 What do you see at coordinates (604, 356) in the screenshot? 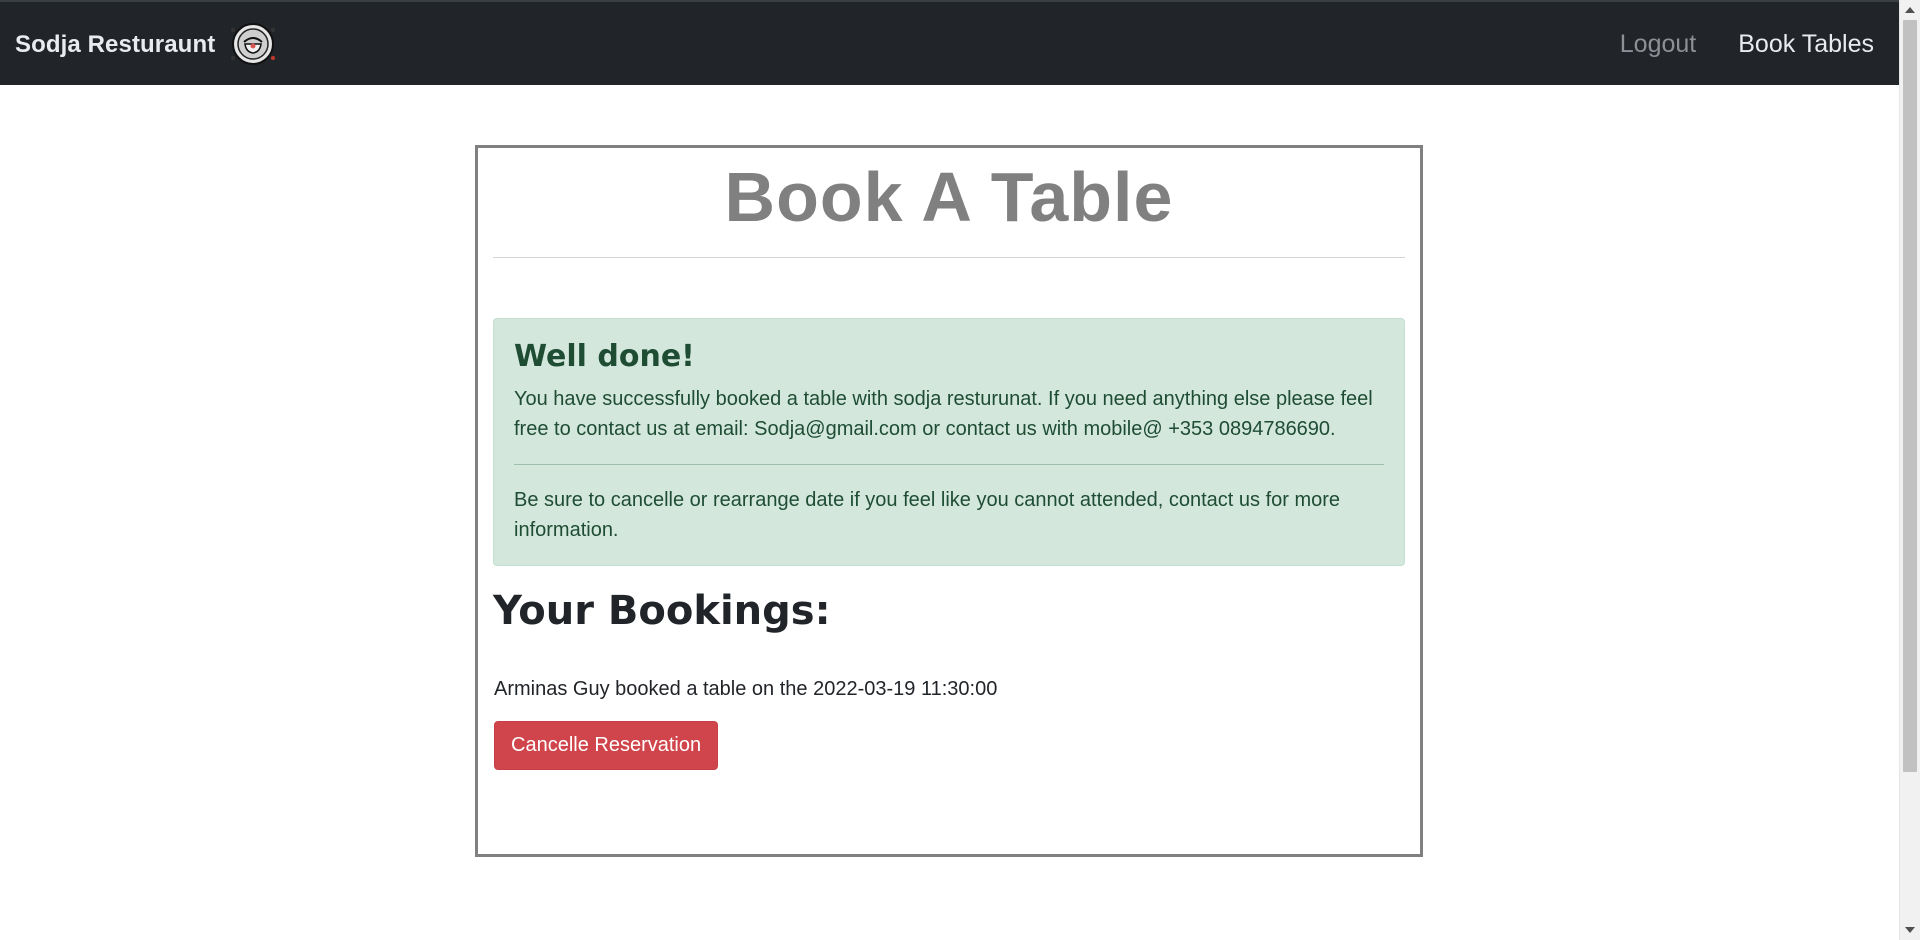
I see `alert-heading: Well done!` at bounding box center [604, 356].